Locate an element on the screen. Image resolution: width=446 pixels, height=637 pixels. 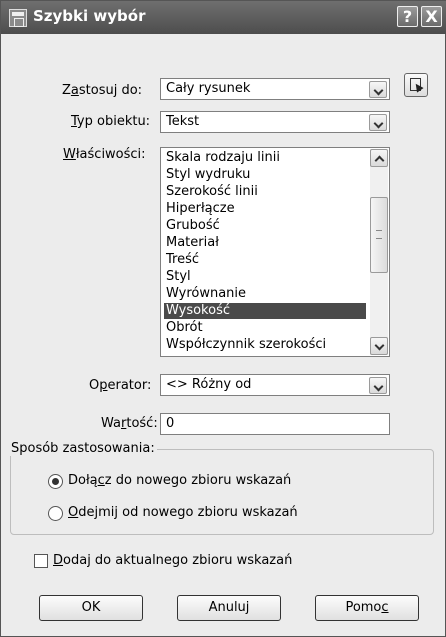
help-title-button: ? is located at coordinates (407, 16).